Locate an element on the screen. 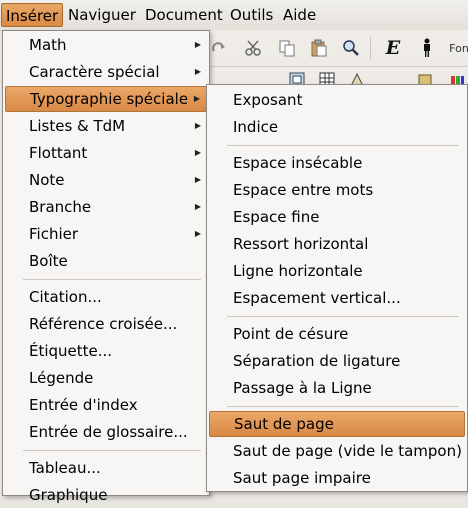 The width and height of the screenshot is (468, 508). menu-item-listes-tdm: Listes & TdM ▶ is located at coordinates (106, 126).